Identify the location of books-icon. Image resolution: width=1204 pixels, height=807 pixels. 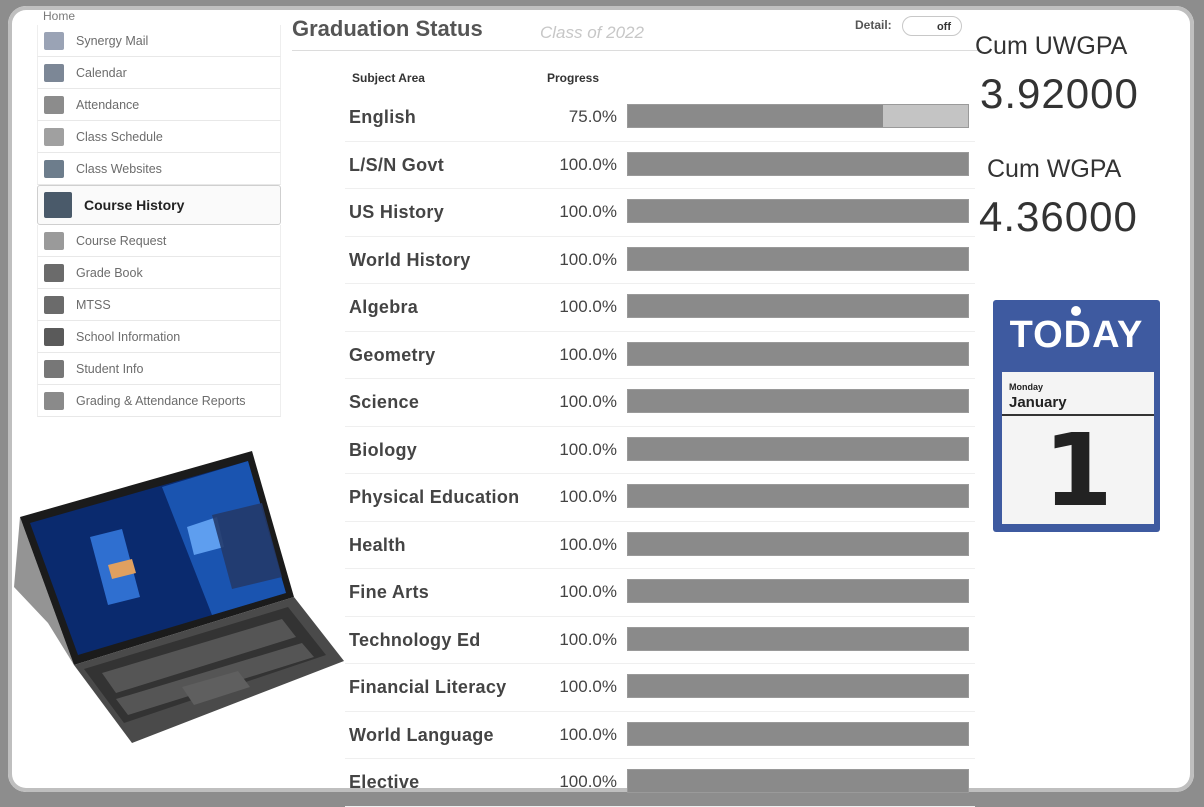
(58, 205).